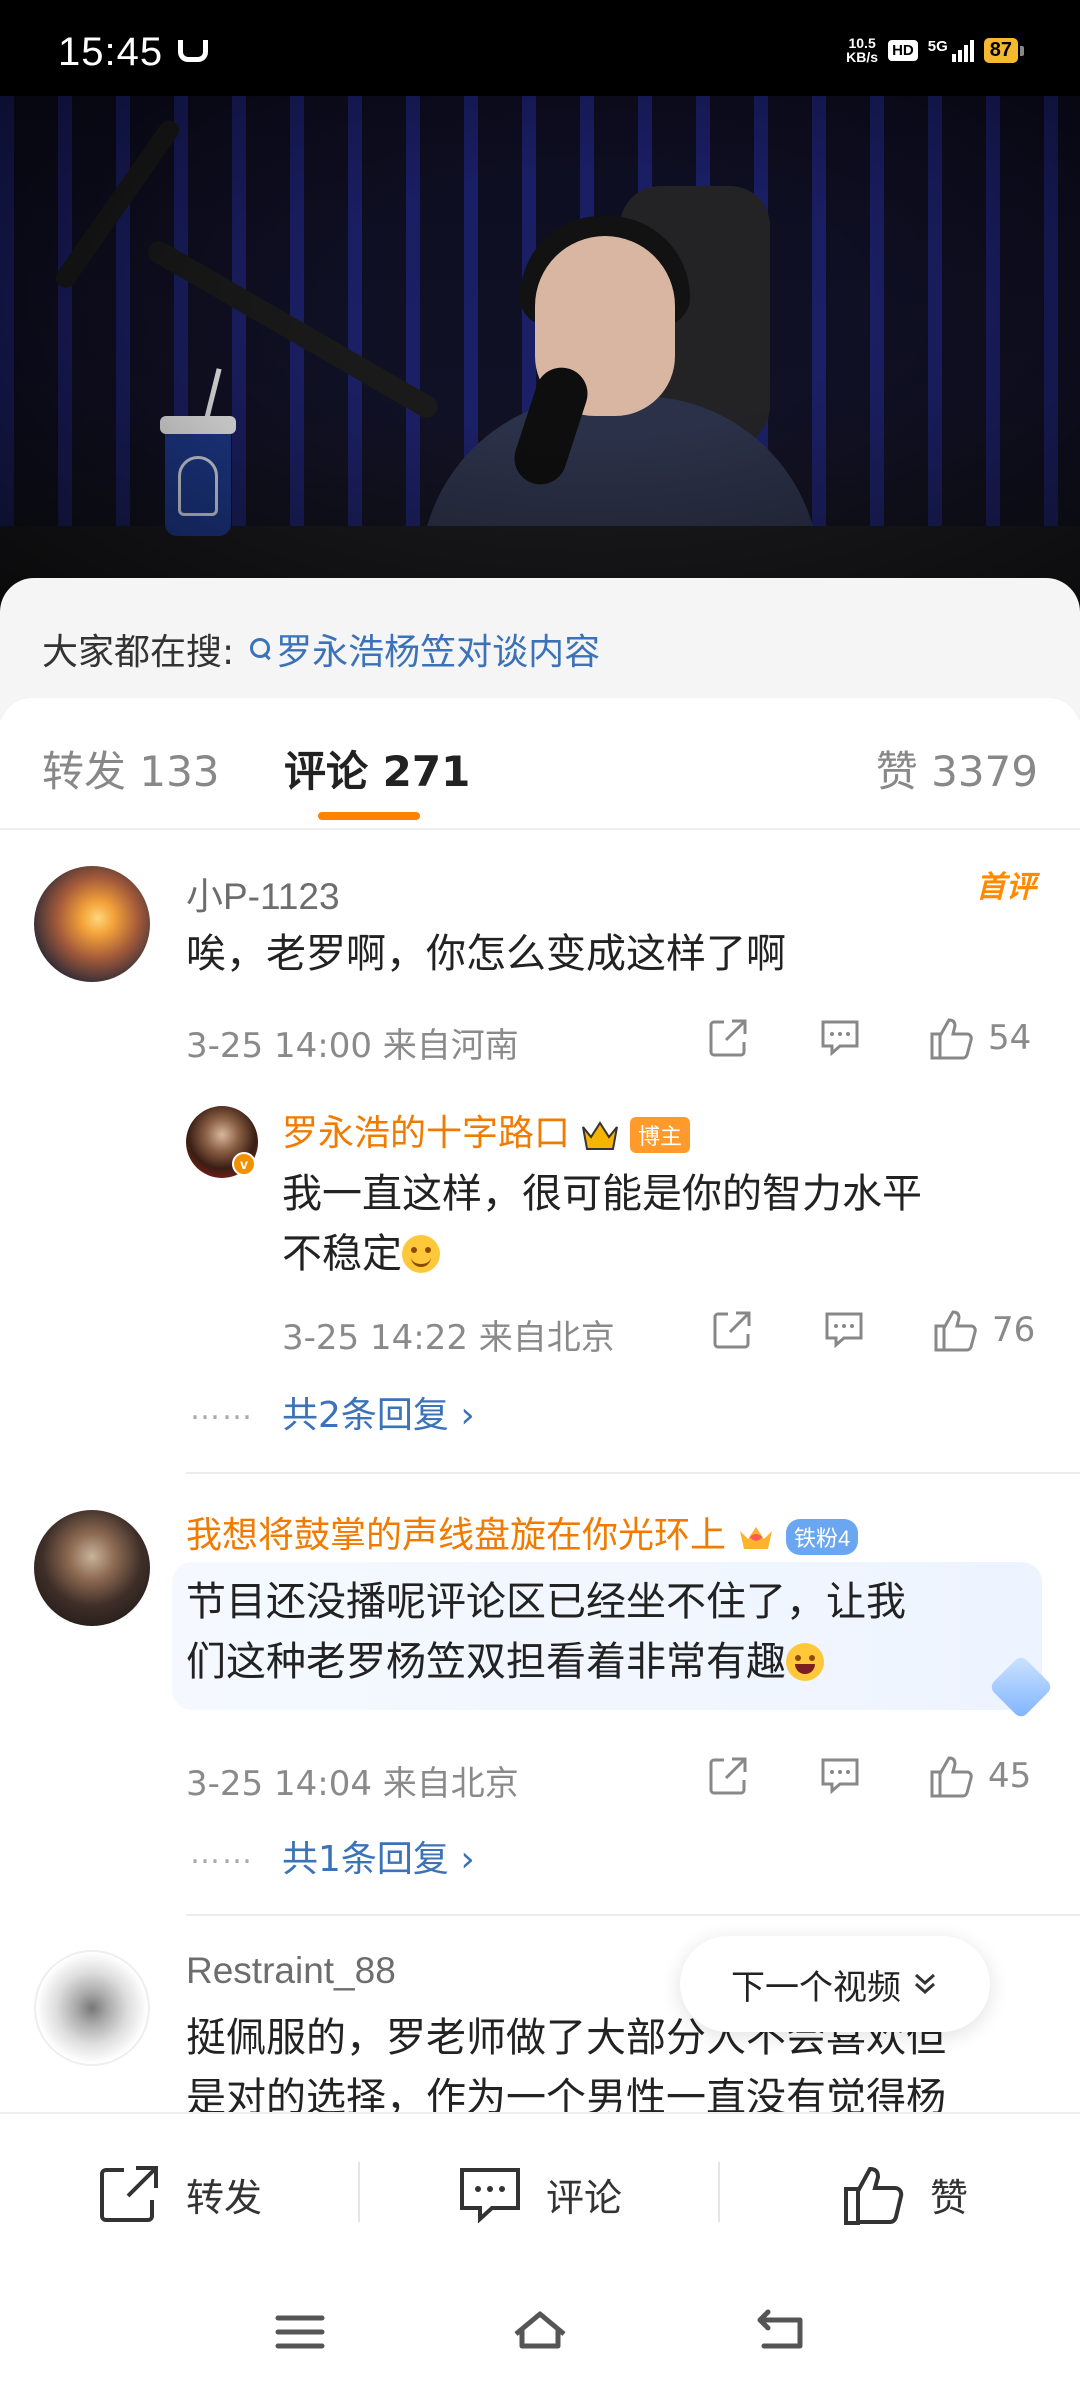 This screenshot has height=2400, width=1080. I want to click on system-nav-bar, so click(540, 2336).